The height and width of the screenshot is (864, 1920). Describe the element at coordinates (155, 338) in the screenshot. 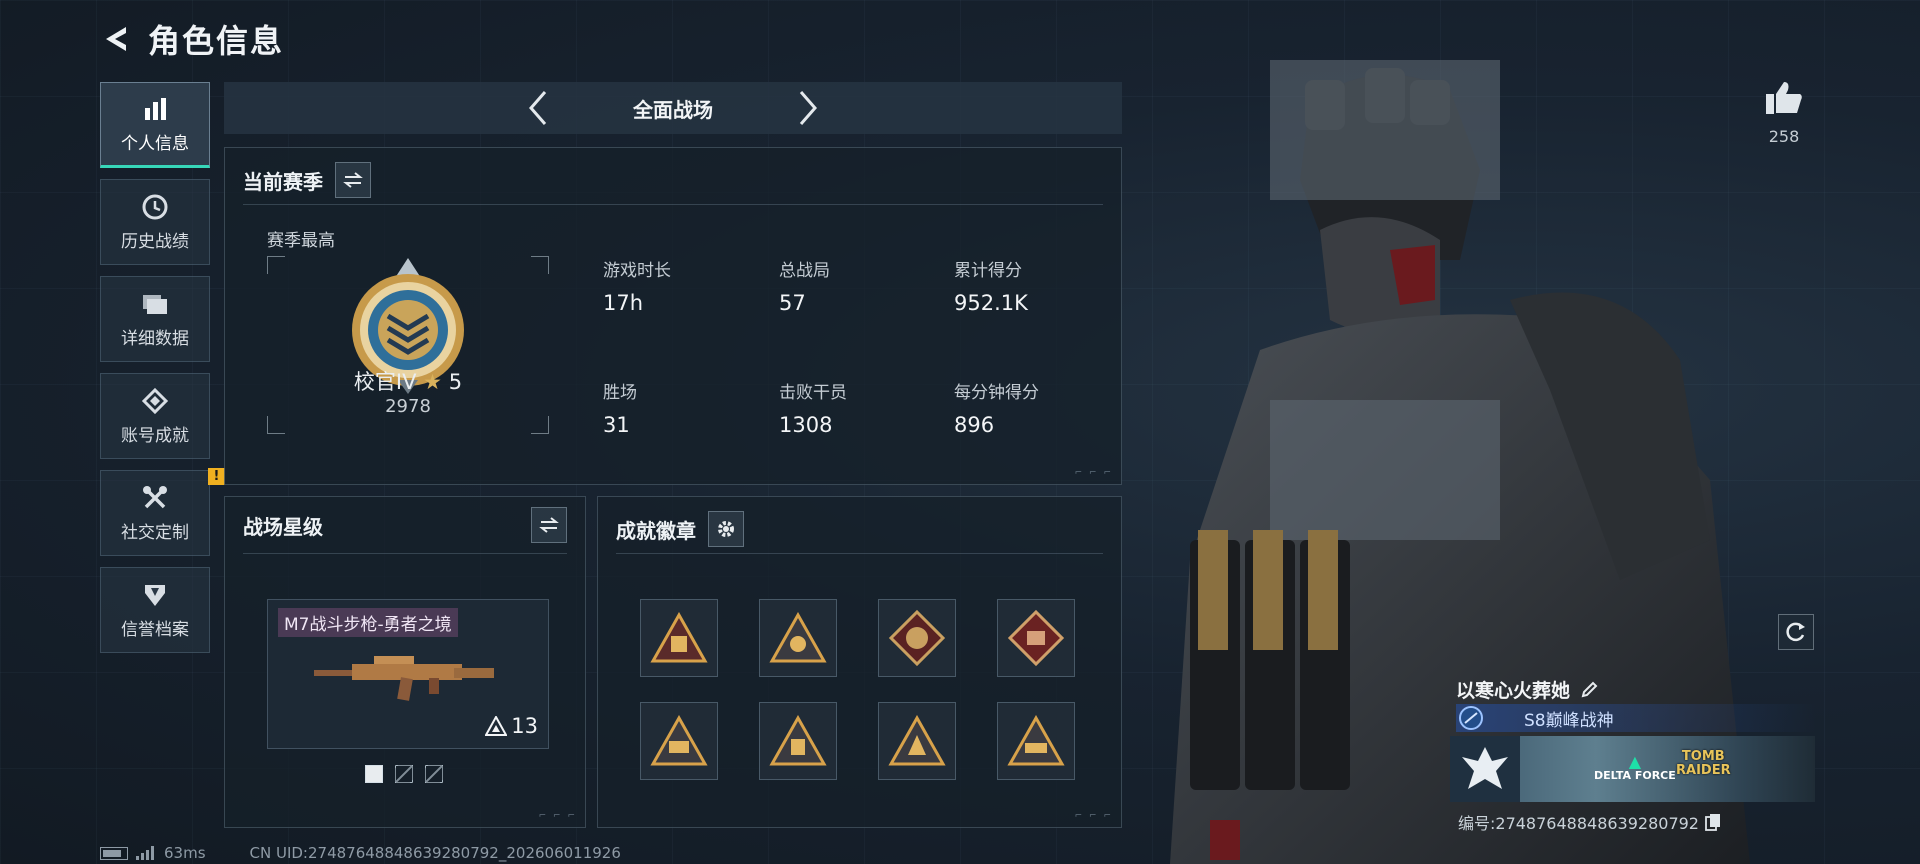

I see `sidebar-item-label: 详细数据` at that location.